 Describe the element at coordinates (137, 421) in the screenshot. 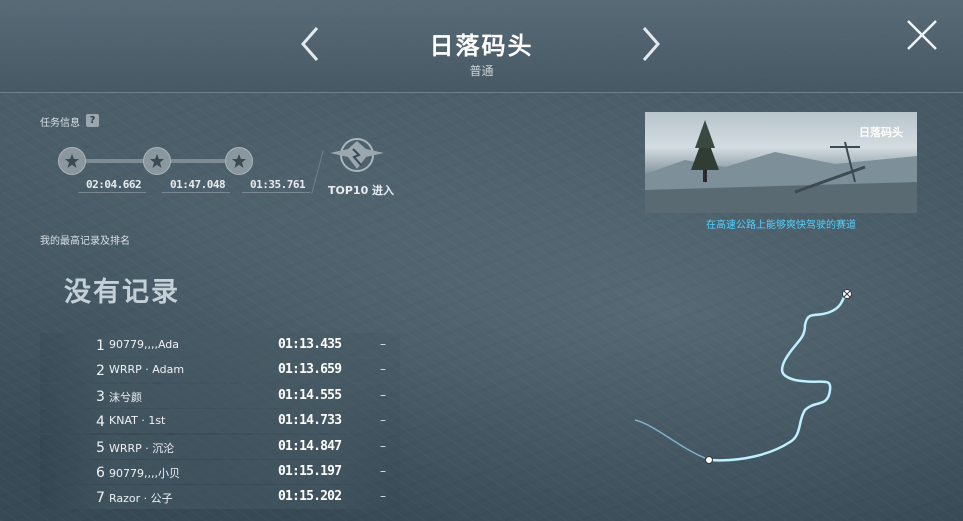

I see `player-name: KNAT · 1st` at that location.